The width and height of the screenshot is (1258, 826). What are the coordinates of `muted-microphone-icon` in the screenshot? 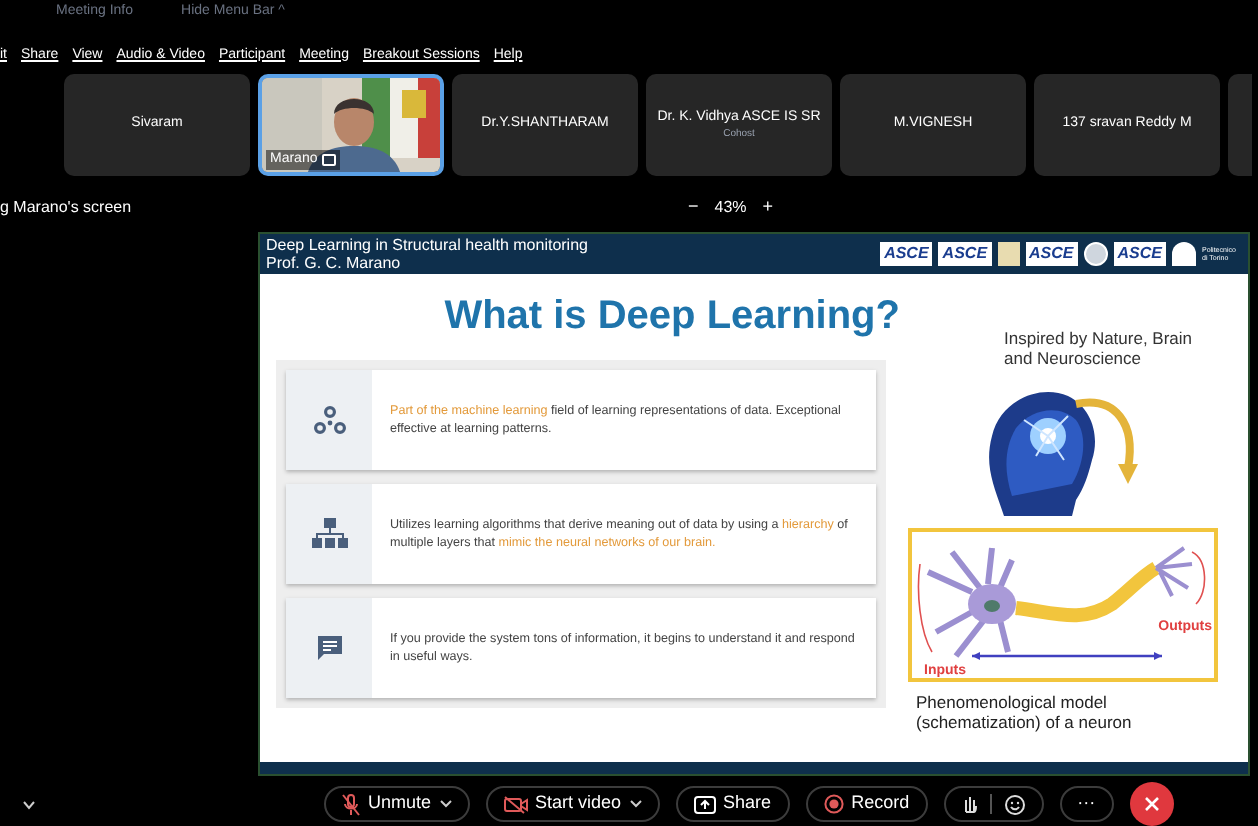 It's located at (351, 804).